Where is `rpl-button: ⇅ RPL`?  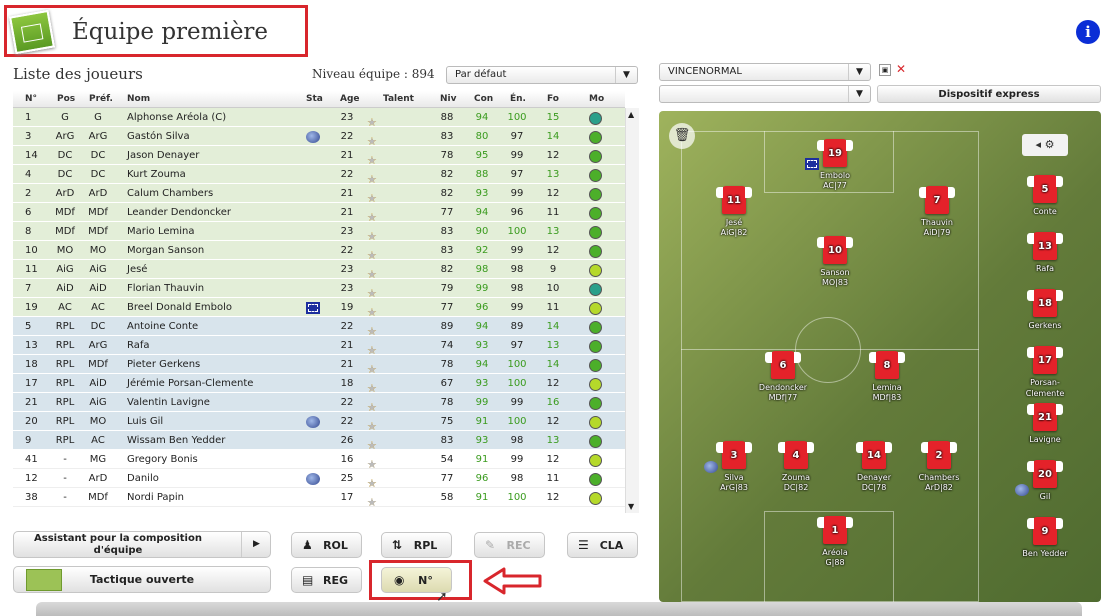
rpl-button: ⇅ RPL is located at coordinates (416, 545).